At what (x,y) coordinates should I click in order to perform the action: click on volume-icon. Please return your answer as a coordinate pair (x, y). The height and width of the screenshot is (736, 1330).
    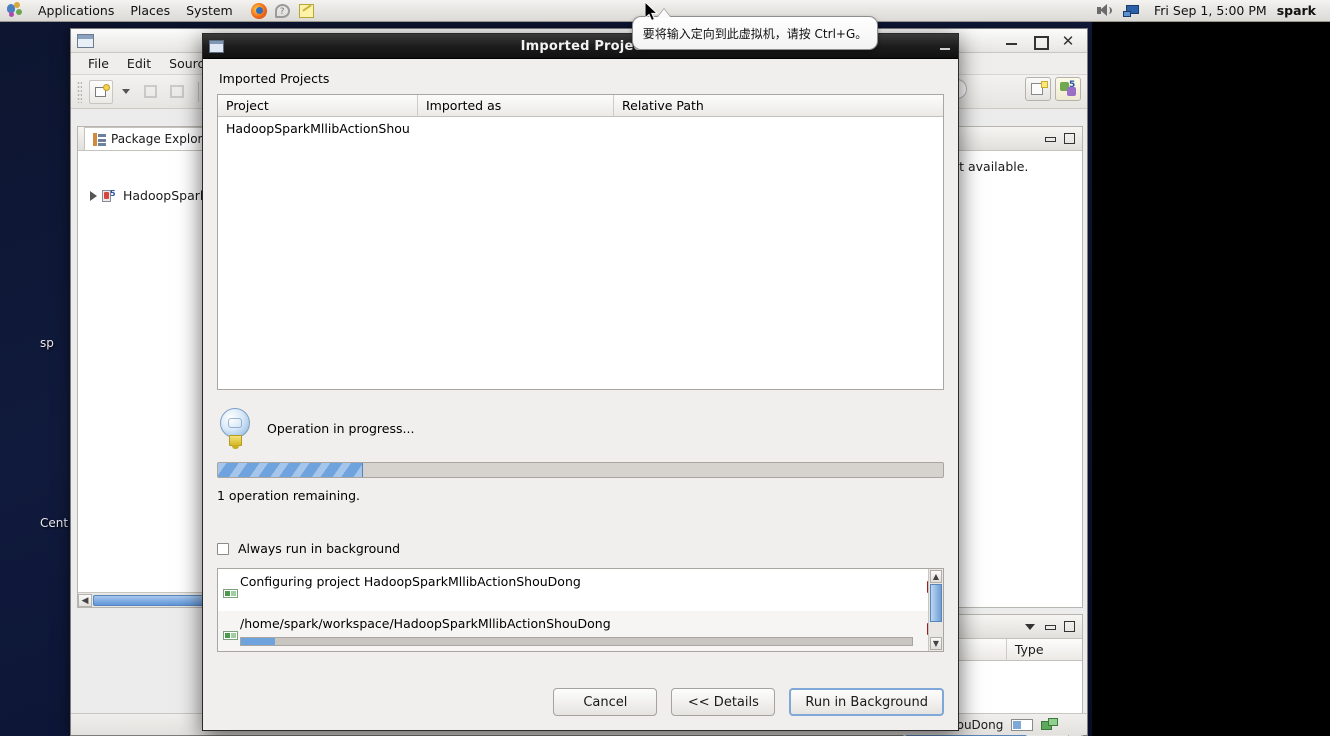
    Looking at the image, I should click on (1104, 11).